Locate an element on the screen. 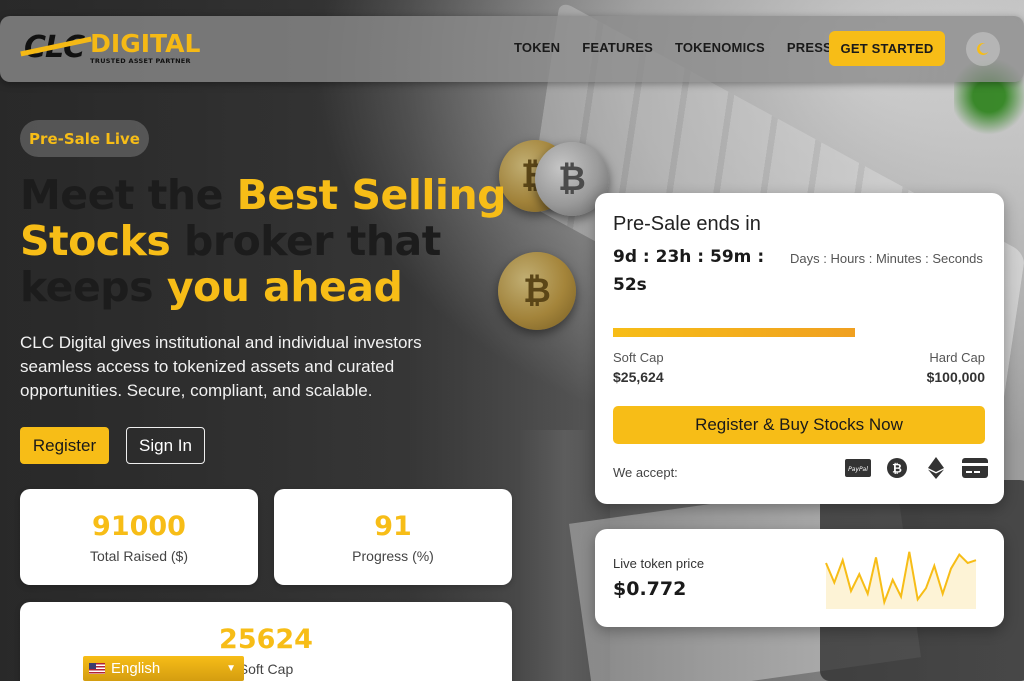 This screenshot has width=1024, height=681. headline-part: Meet the is located at coordinates (128, 195).